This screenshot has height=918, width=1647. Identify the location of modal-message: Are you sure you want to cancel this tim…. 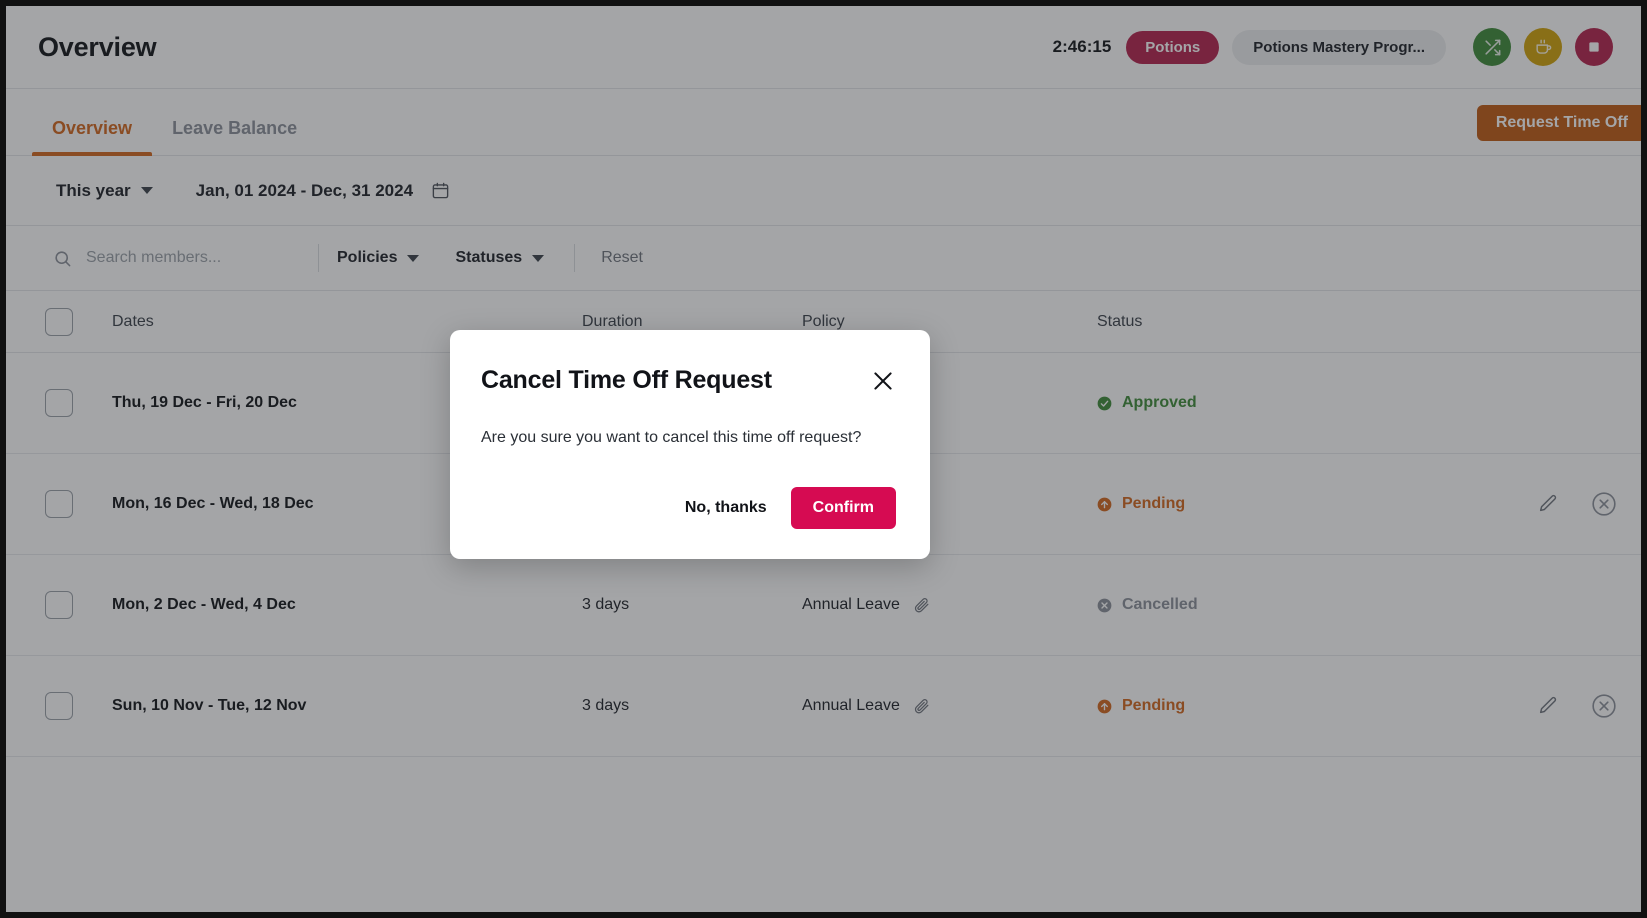
(671, 437).